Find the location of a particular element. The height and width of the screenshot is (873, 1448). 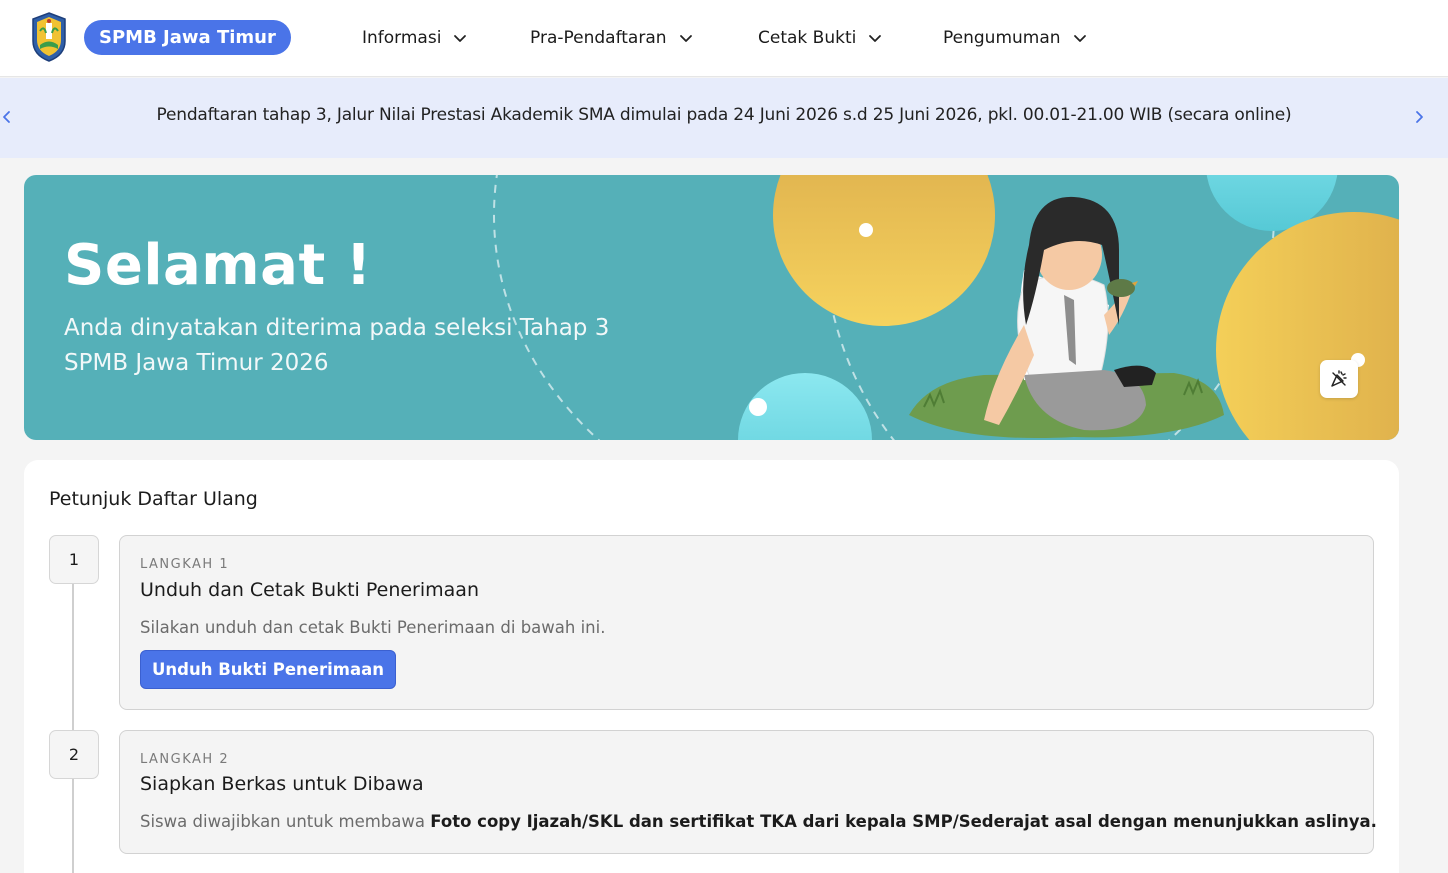

party-popper-icon is located at coordinates (1339, 378).